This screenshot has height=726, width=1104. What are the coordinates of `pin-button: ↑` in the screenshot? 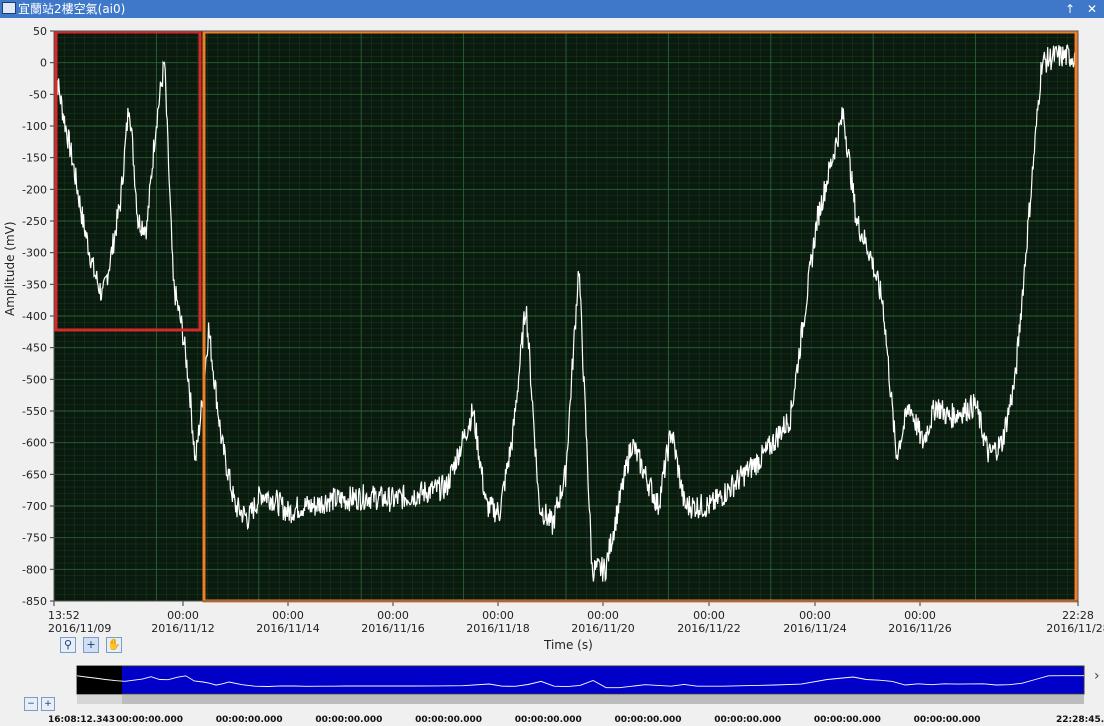 It's located at (1070, 9).